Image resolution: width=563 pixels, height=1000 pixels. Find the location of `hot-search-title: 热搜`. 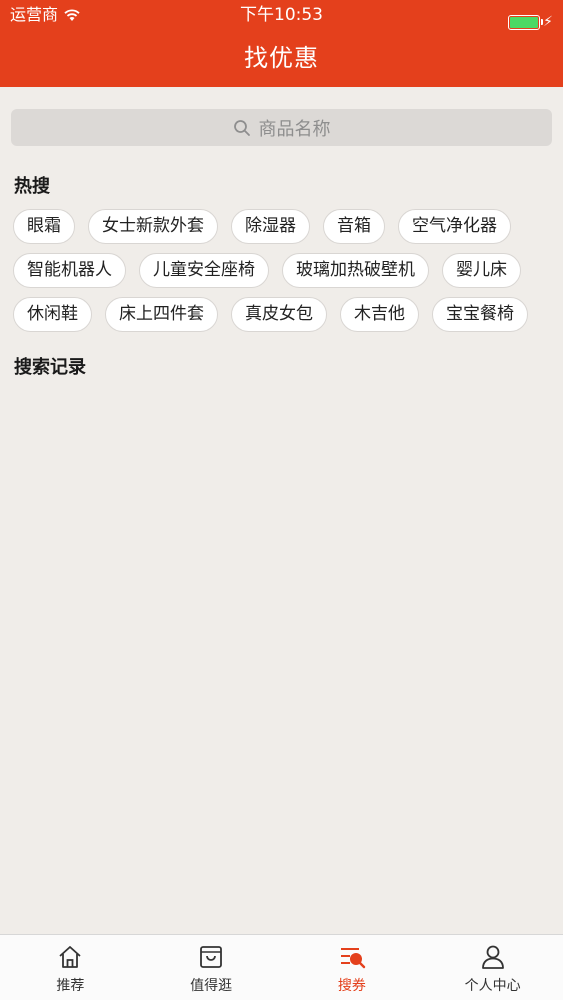

hot-search-title: 热搜 is located at coordinates (32, 186).